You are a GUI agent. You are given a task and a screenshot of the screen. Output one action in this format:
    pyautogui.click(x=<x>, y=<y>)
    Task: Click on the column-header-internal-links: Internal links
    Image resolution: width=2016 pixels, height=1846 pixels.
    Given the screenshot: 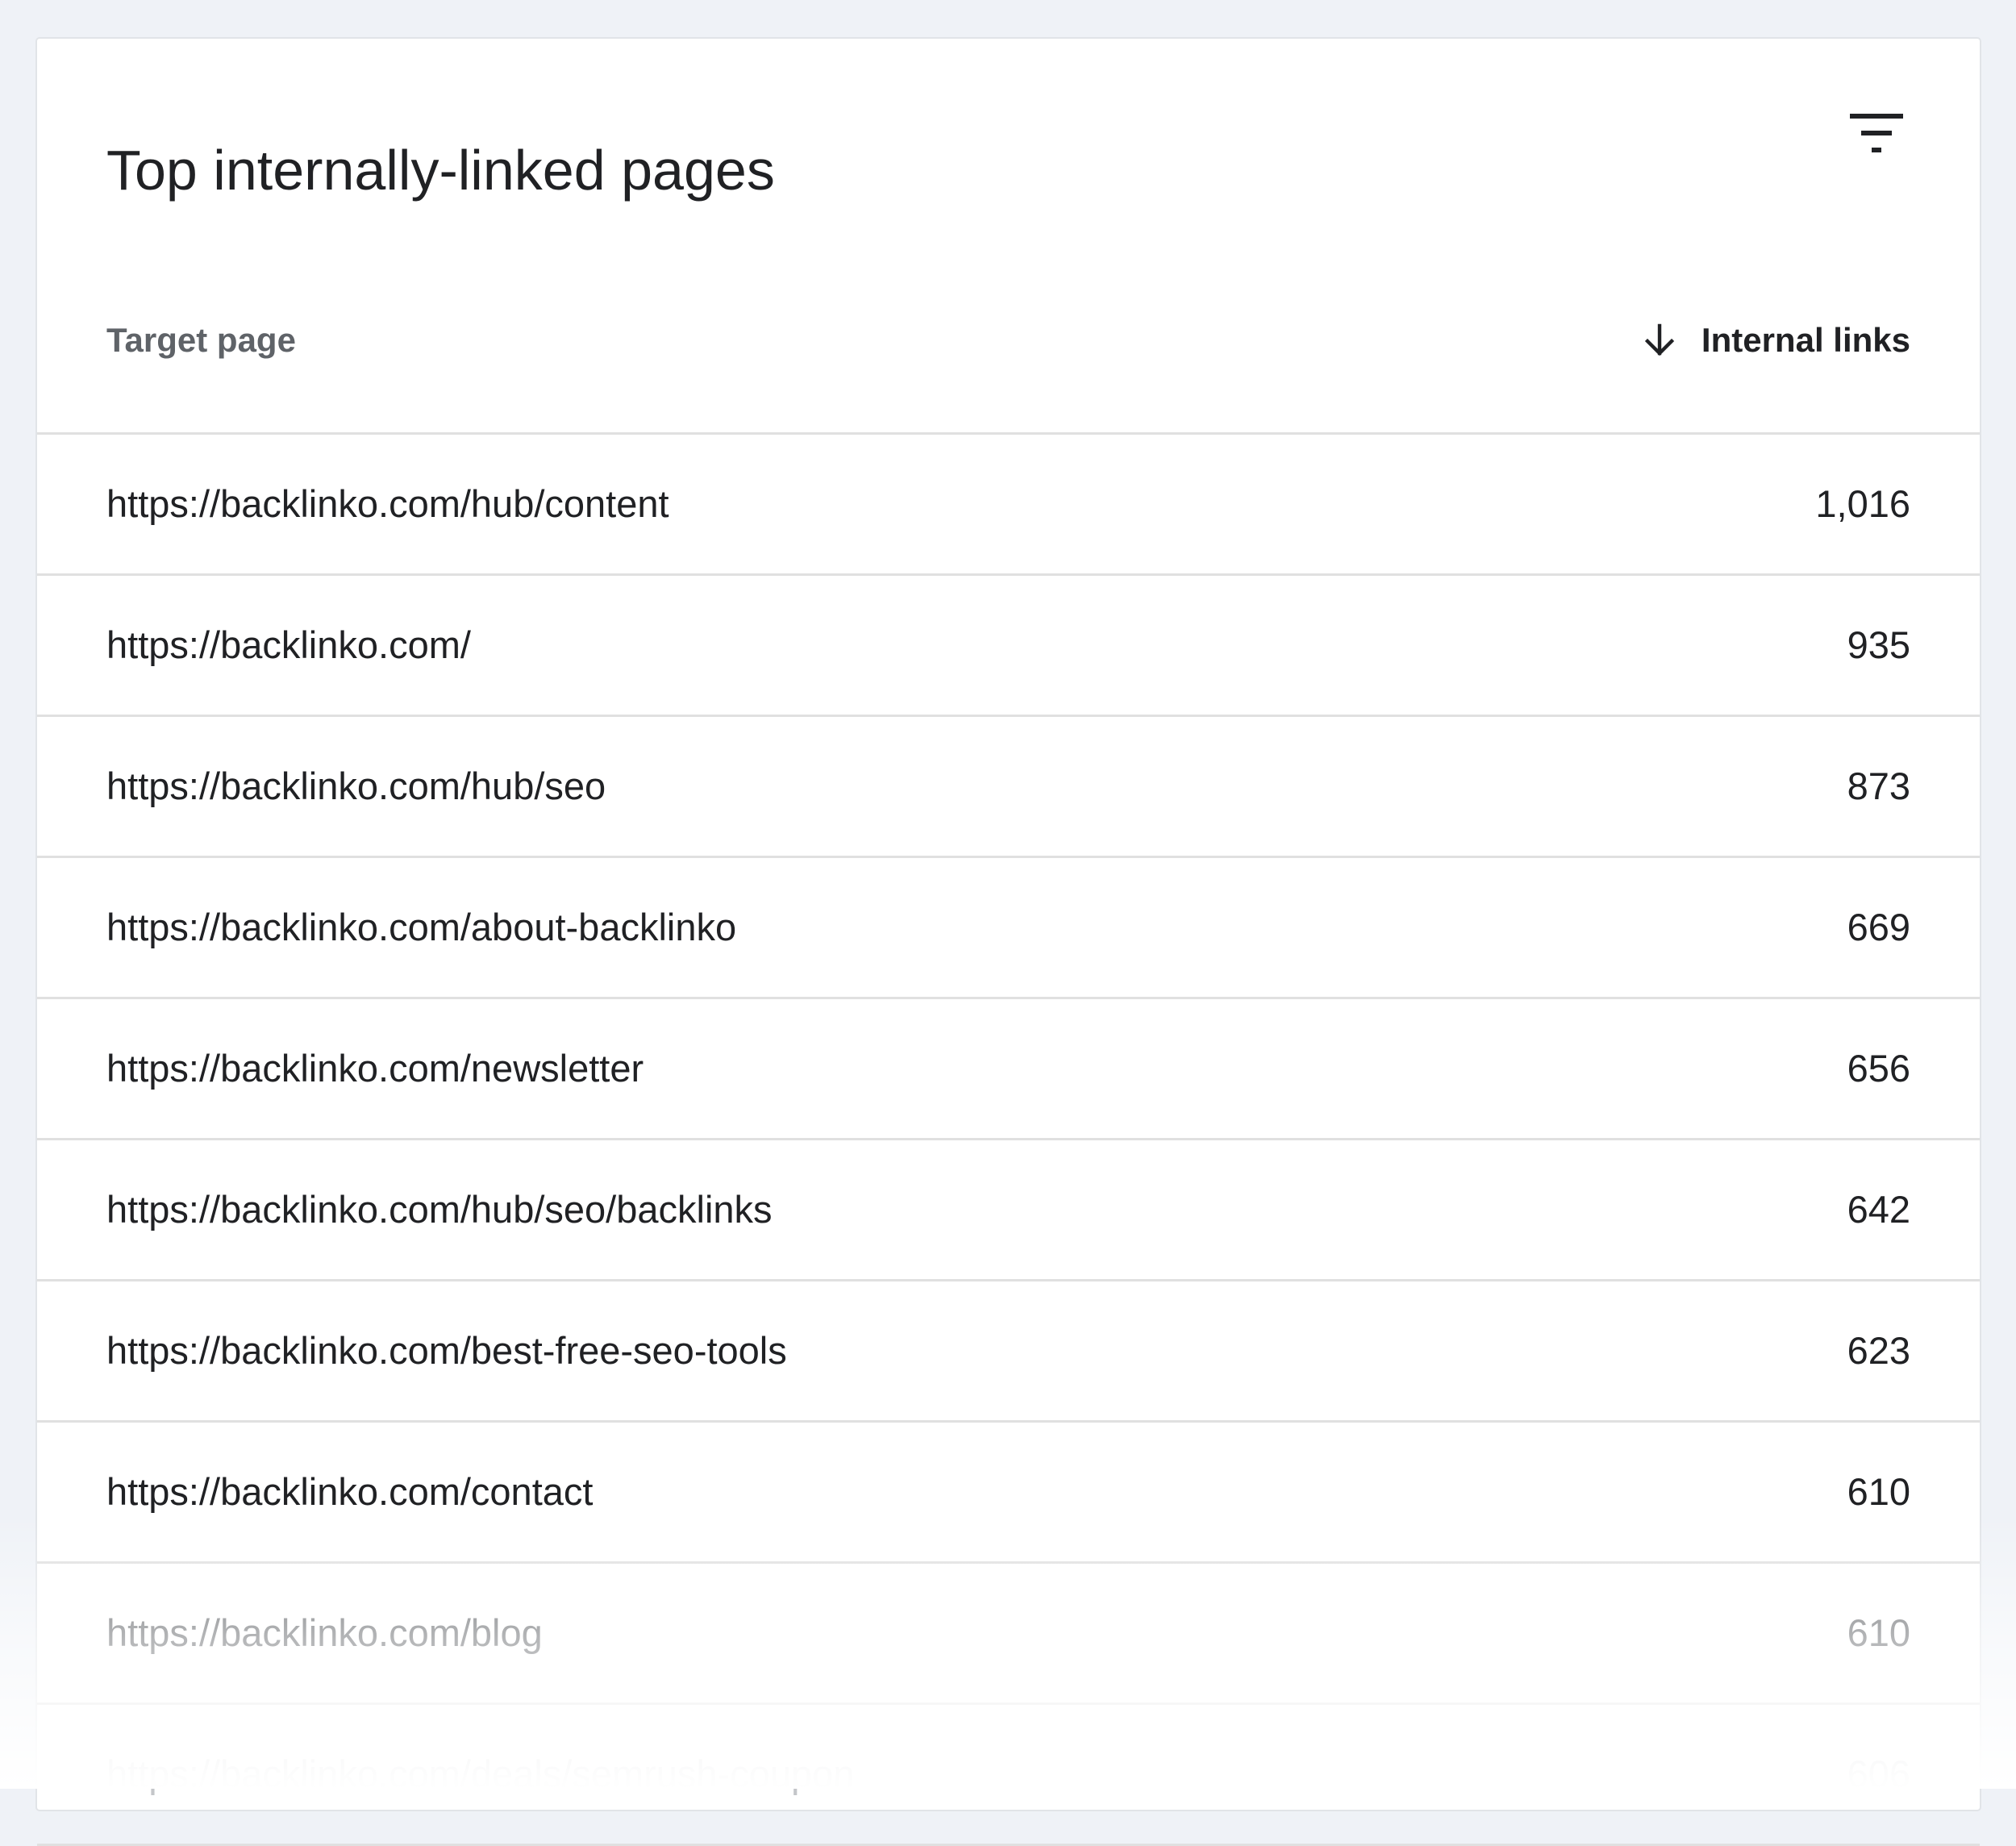 What is the action you would take?
    pyautogui.click(x=1775, y=341)
    